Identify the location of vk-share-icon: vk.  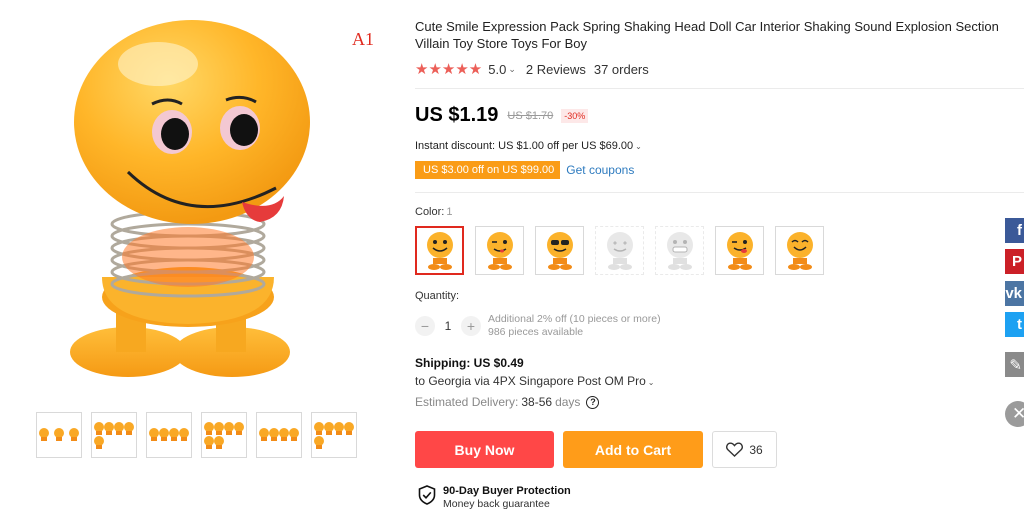
(1014, 293).